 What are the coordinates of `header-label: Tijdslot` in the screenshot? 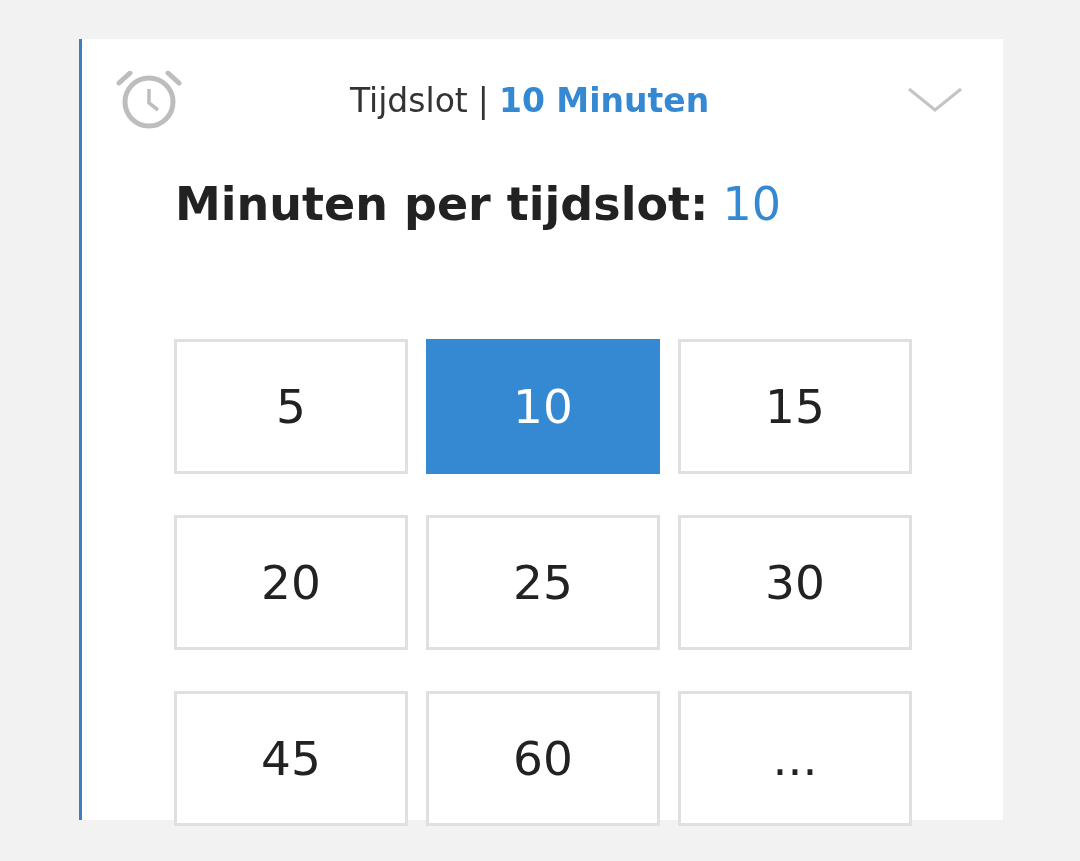 It's located at (408, 100).